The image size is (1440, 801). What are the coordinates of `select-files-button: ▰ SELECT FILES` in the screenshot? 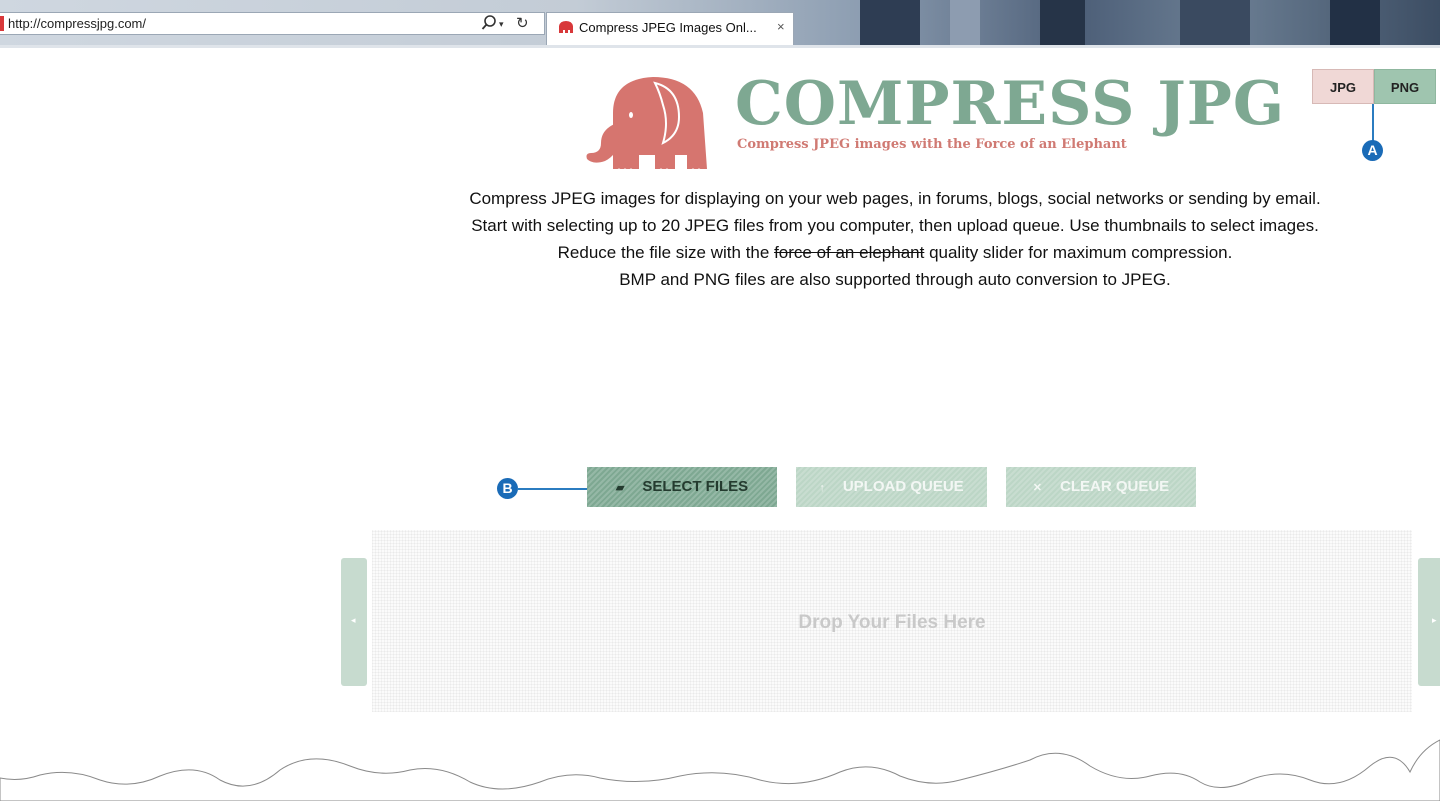 It's located at (682, 487).